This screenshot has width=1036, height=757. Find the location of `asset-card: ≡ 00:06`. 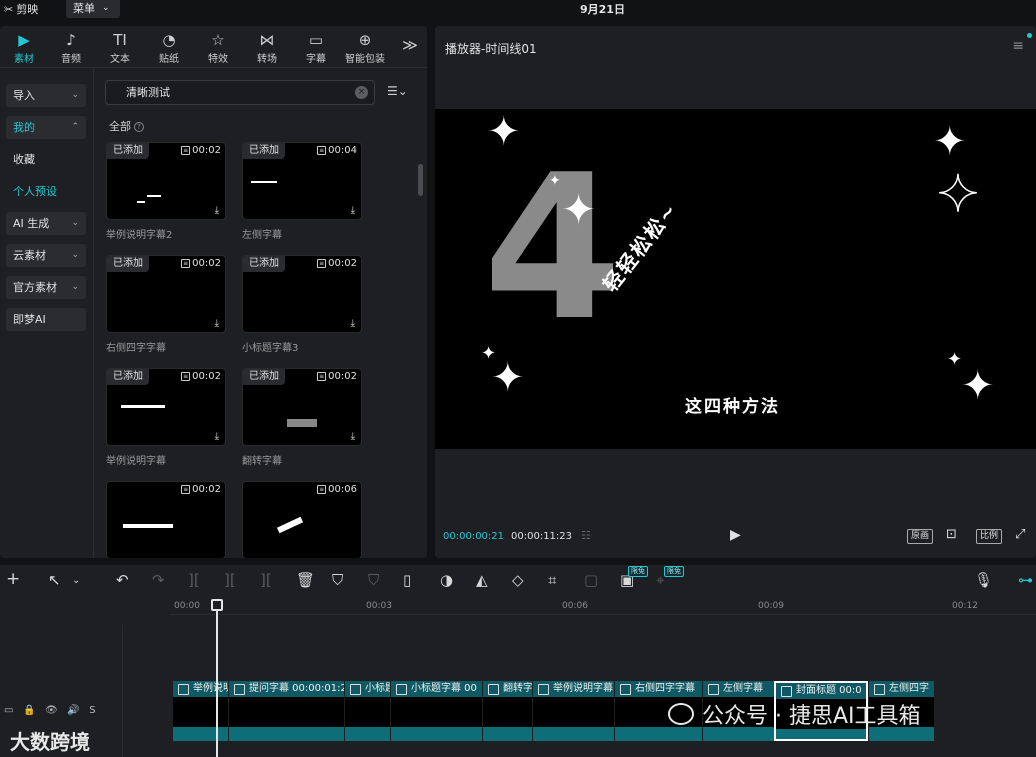

asset-card: ≡ 00:06 is located at coordinates (302, 519).